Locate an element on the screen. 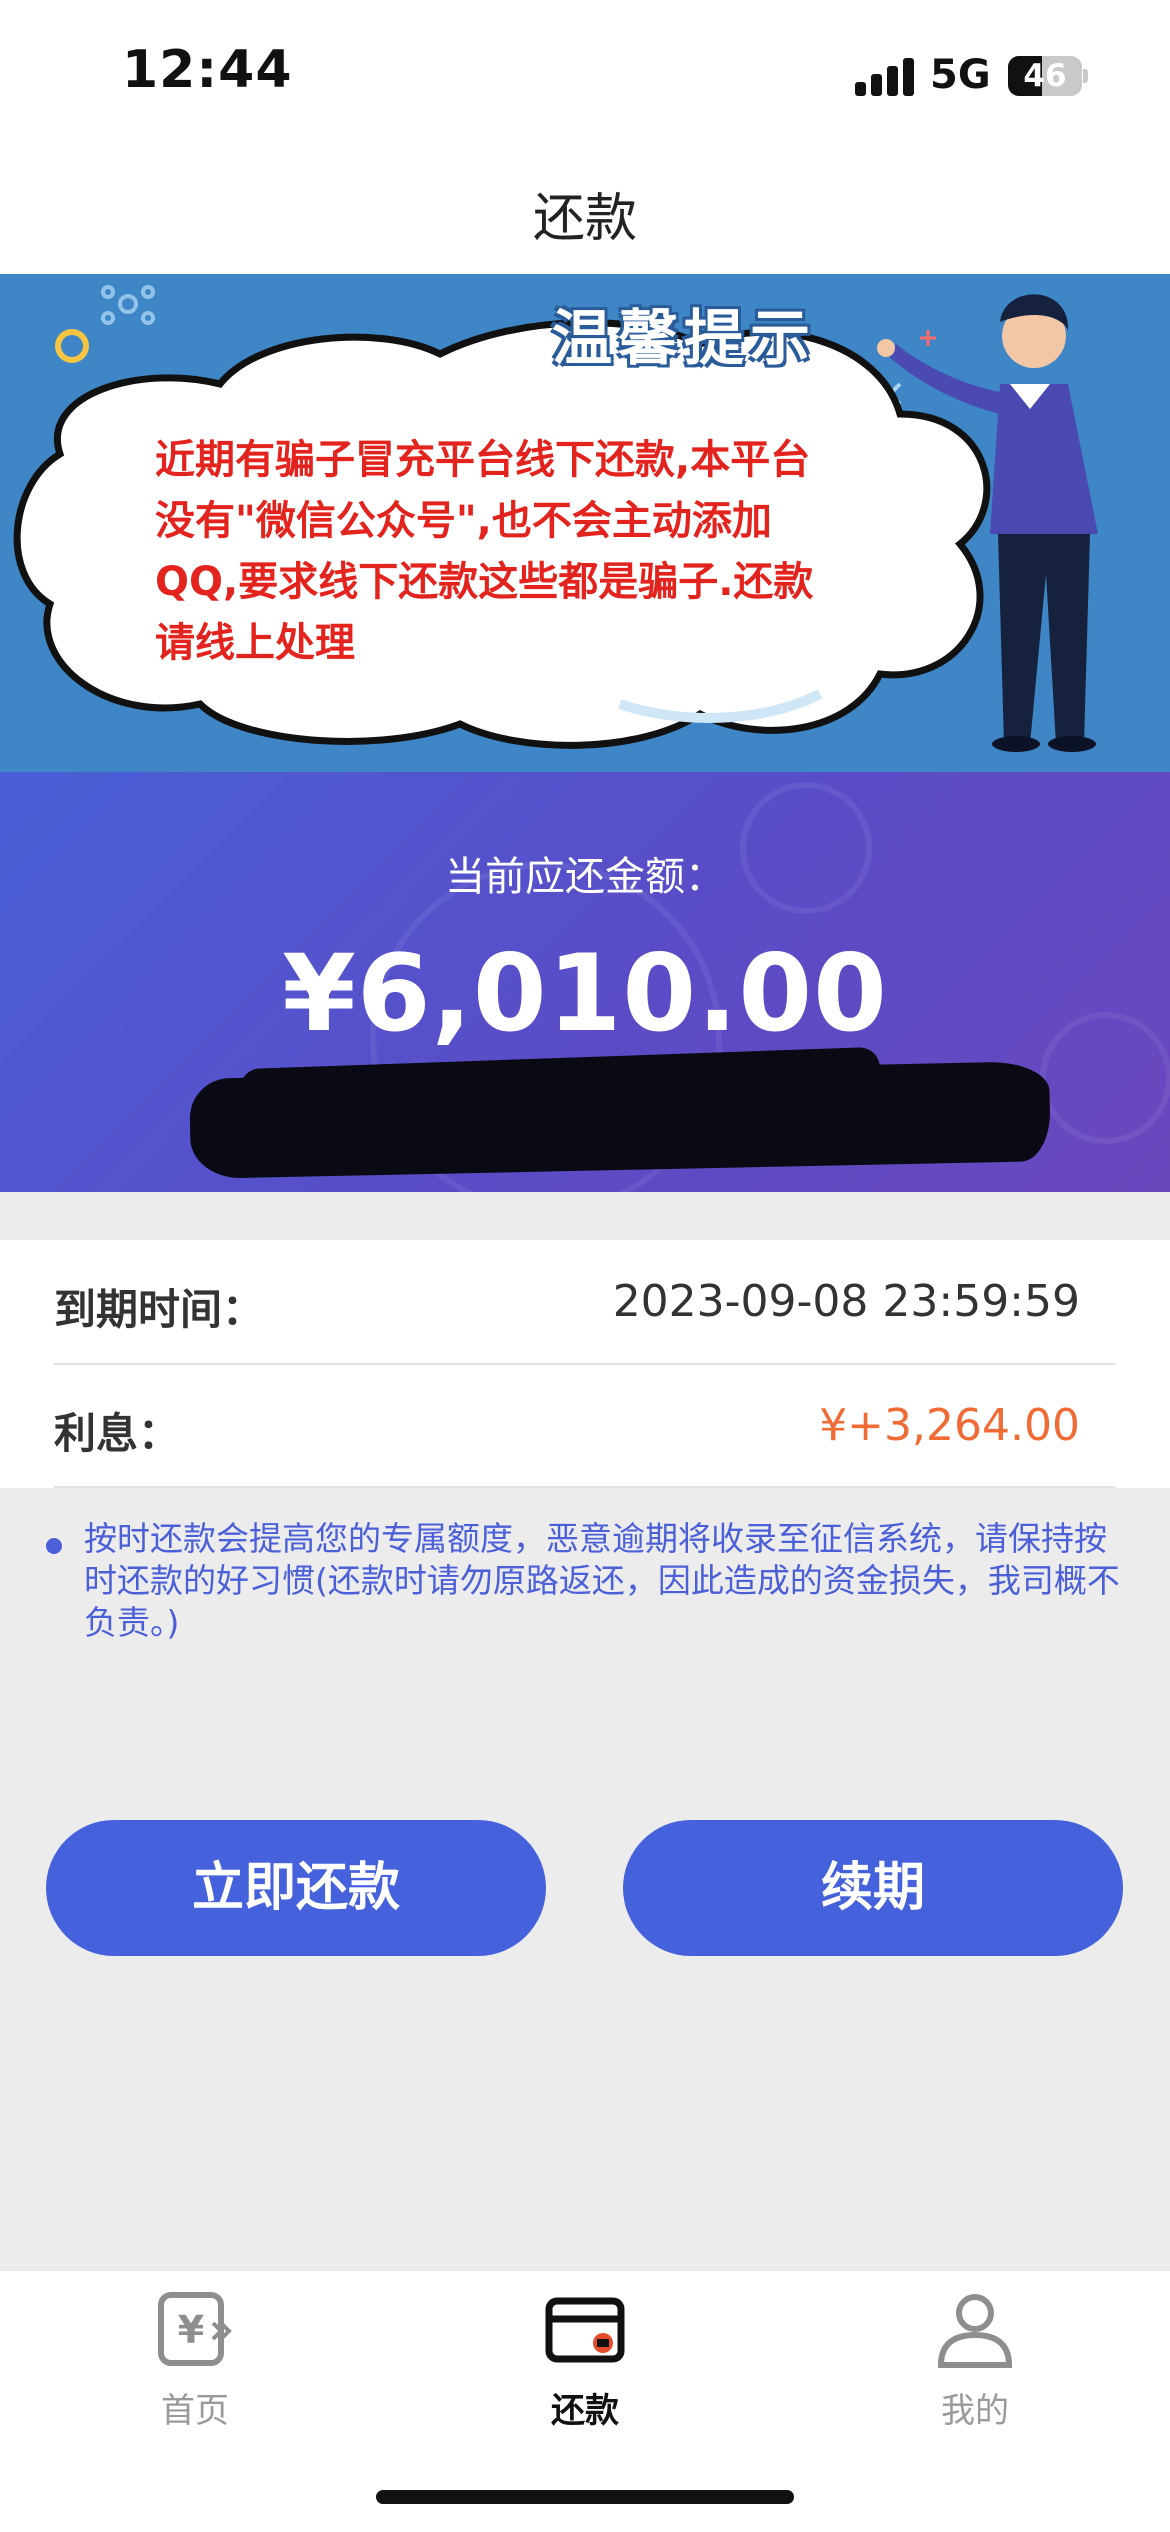  amount-value: ¥6,010.00 is located at coordinates (585, 993).